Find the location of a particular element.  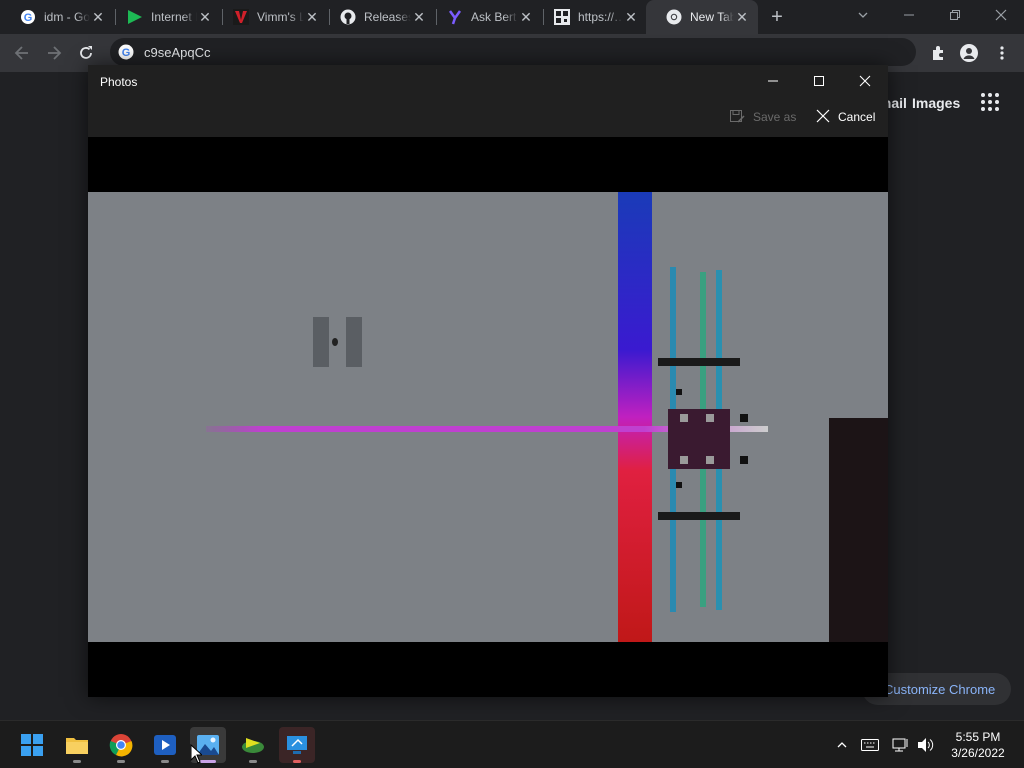

yahoo-icon is located at coordinates (455, 17).